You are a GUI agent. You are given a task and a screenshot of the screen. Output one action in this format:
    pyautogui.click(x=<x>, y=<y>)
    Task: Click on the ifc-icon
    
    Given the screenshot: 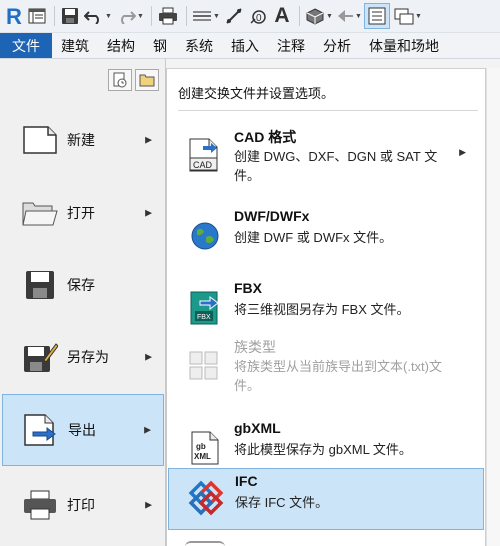 What is the action you would take?
    pyautogui.click(x=206, y=498)
    